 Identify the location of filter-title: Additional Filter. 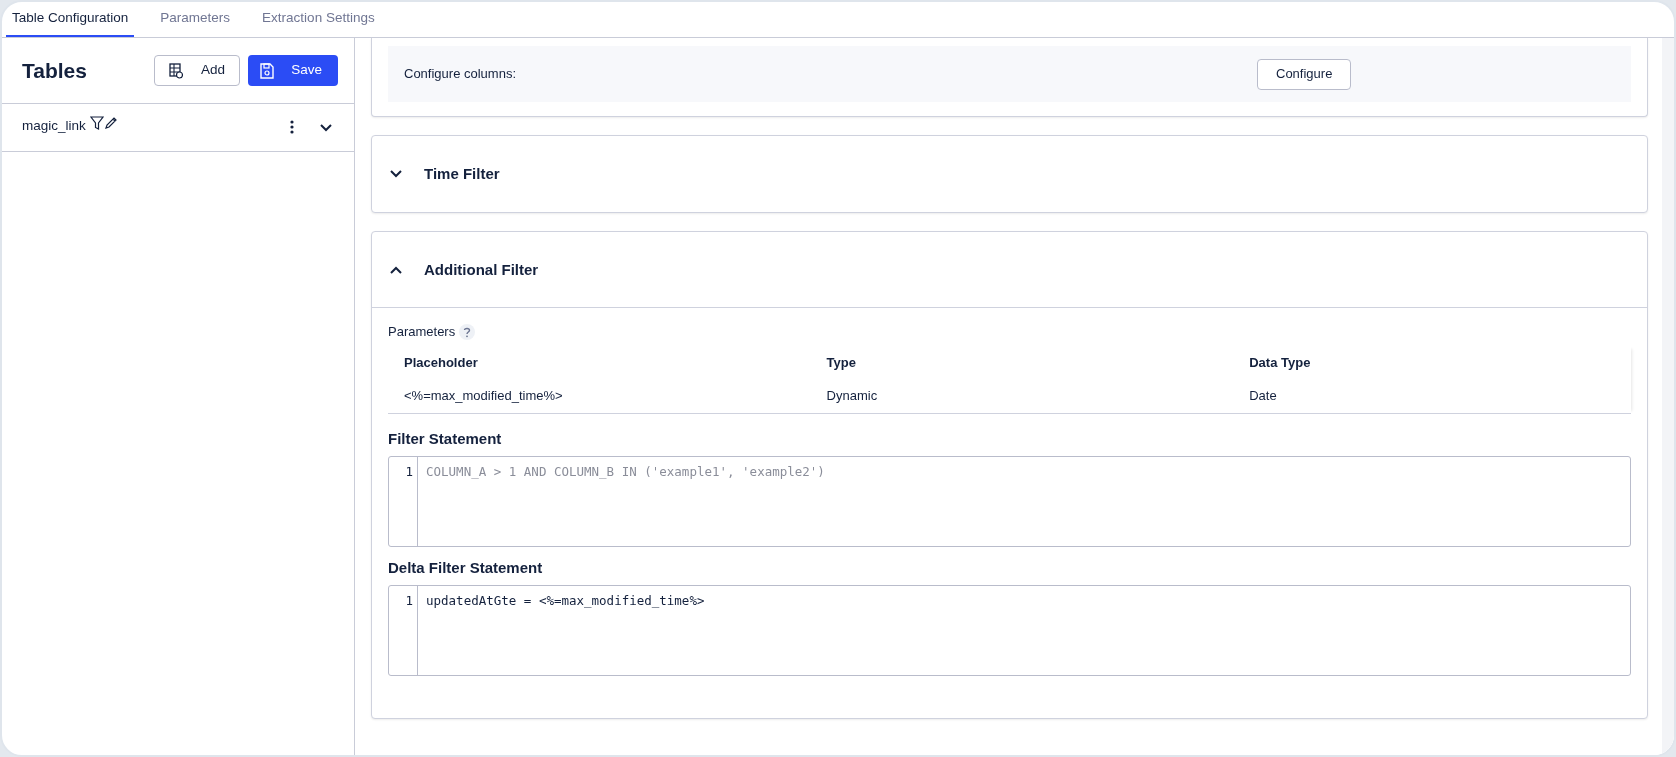
(481, 269).